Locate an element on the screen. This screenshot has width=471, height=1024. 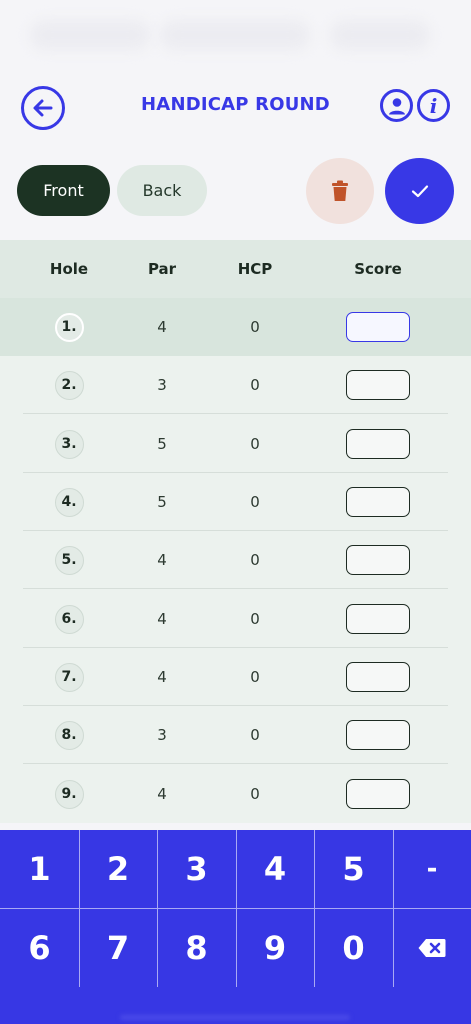
hole-number: 3. is located at coordinates (69, 444).